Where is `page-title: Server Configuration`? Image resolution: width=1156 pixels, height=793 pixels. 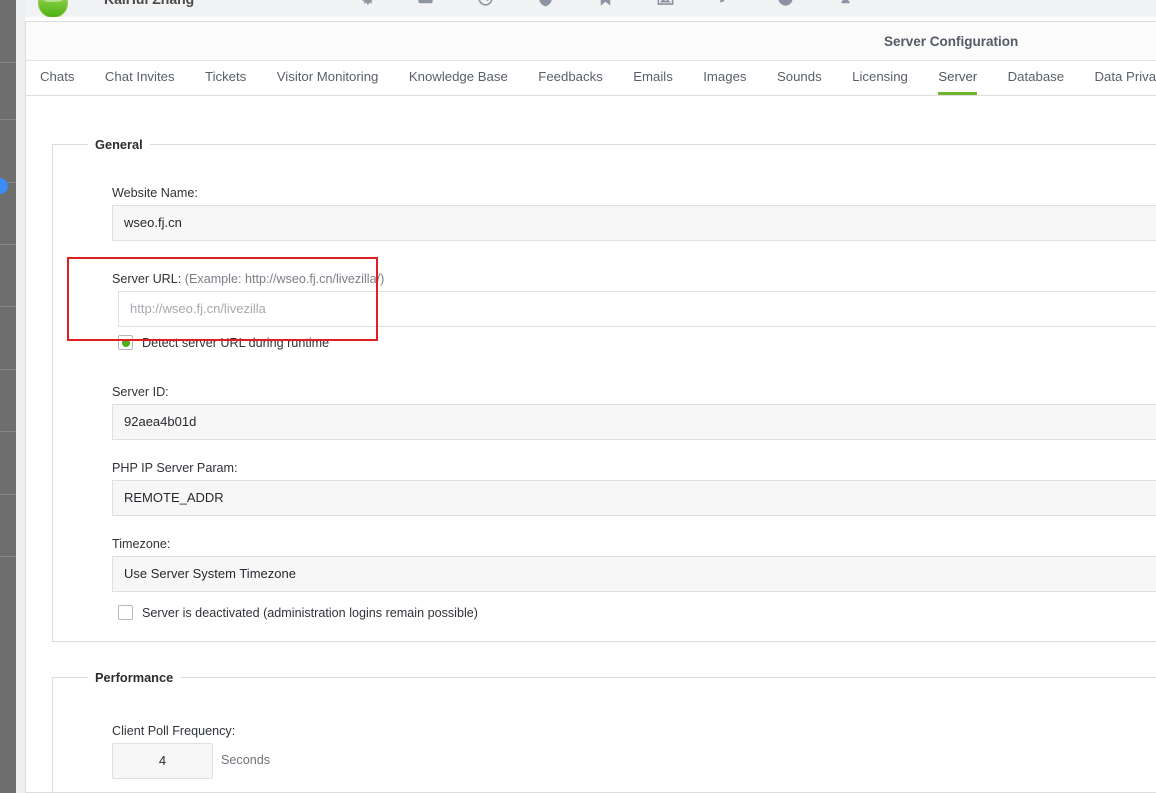 page-title: Server Configuration is located at coordinates (951, 41).